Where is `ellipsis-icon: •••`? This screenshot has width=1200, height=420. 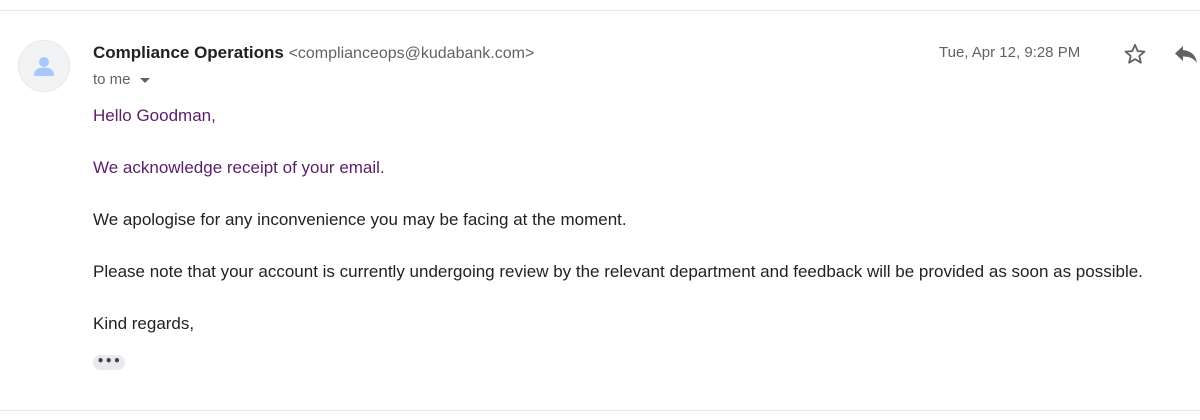
ellipsis-icon: ••• is located at coordinates (109, 360).